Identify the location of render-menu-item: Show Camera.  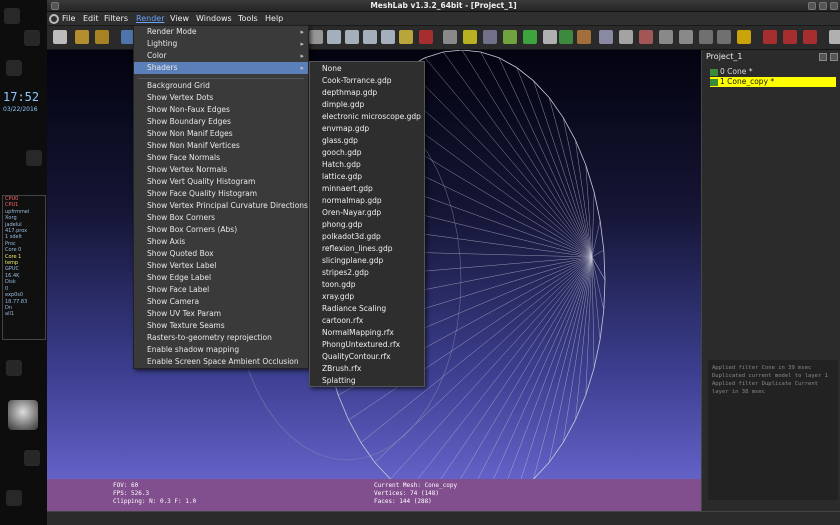
(221, 302).